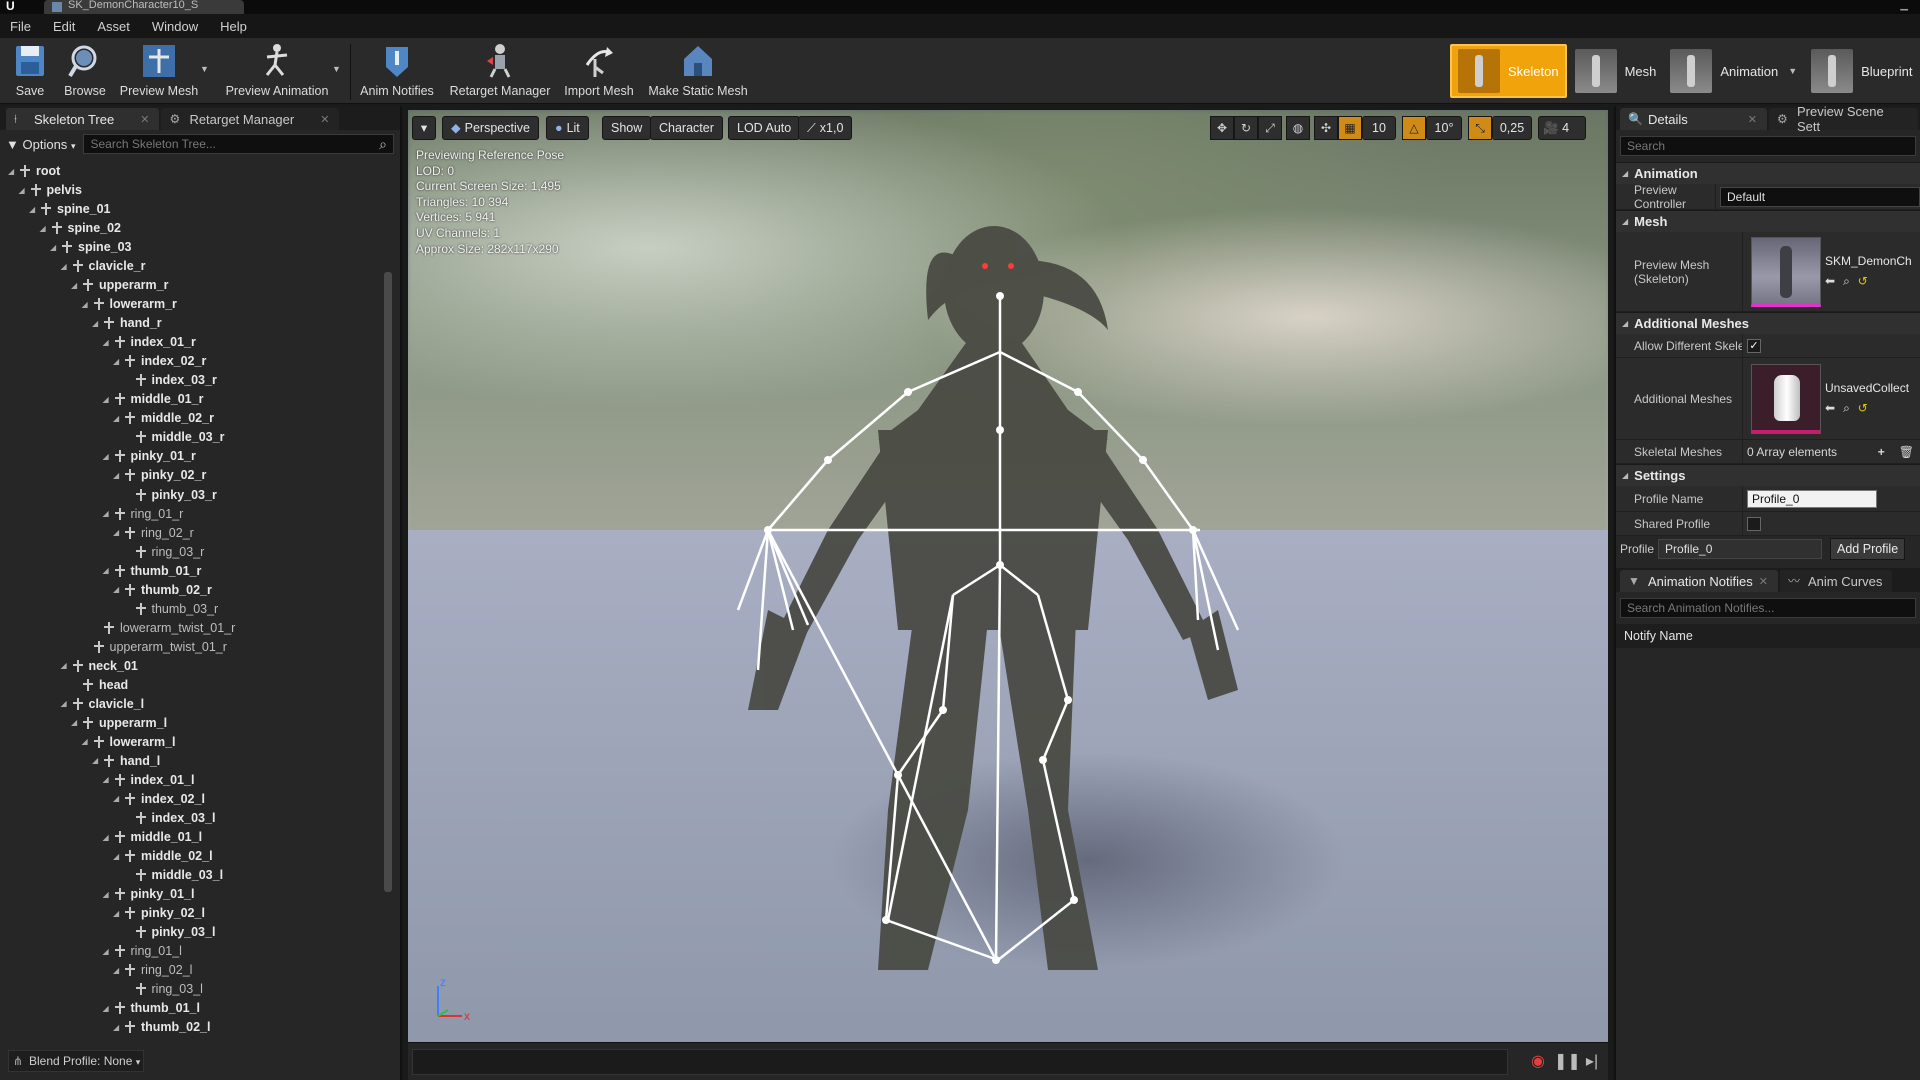 The height and width of the screenshot is (1080, 1920). I want to click on close-icon: ✕, so click(144, 119).